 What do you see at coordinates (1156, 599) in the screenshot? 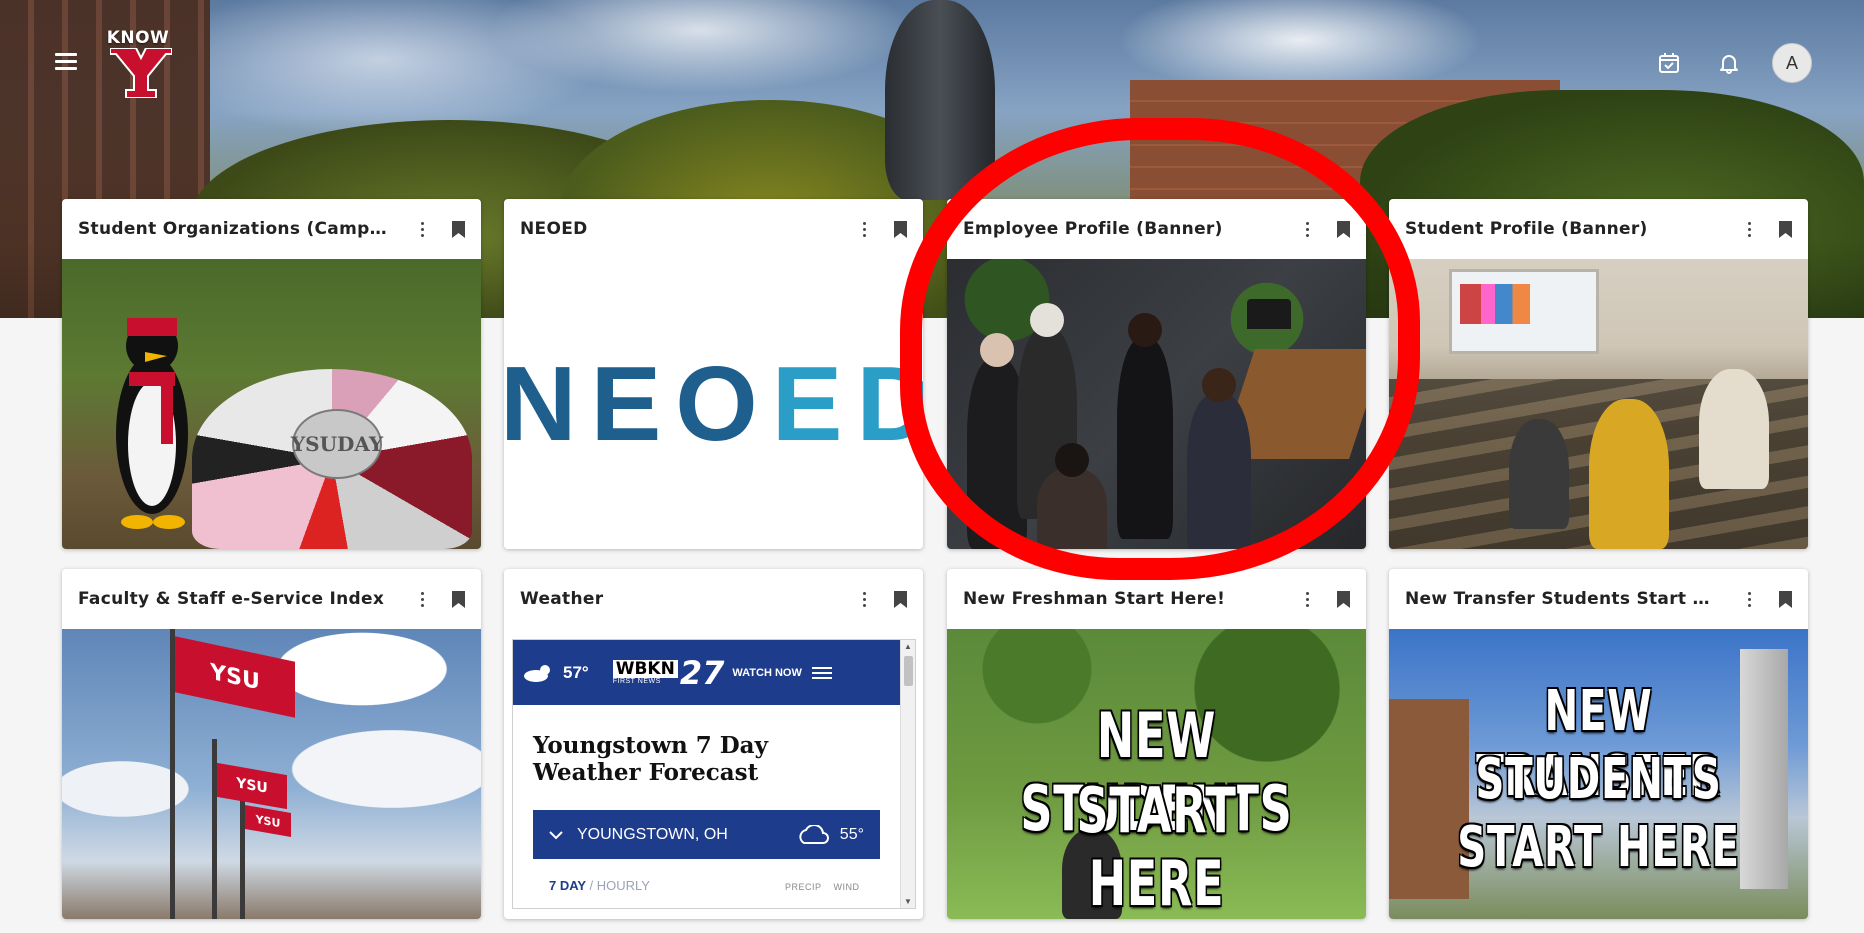
I see `card-header: New Freshman Start Here!` at bounding box center [1156, 599].